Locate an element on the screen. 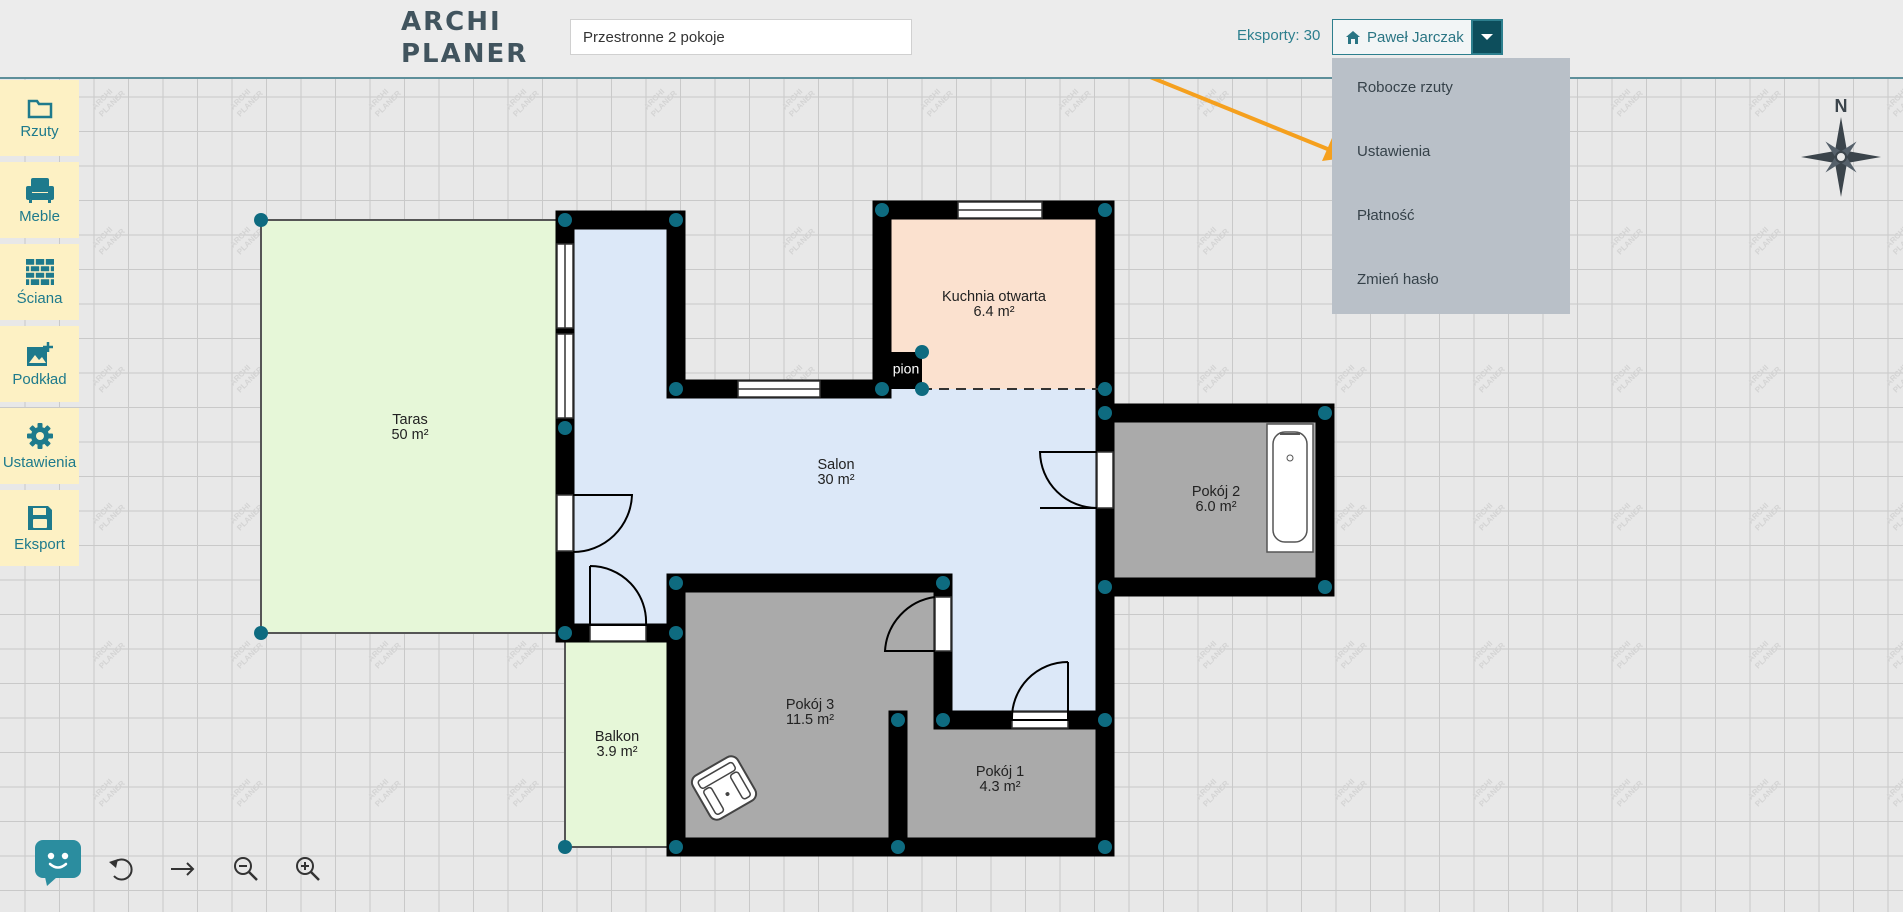  zoom-in-icon is located at coordinates (308, 869).